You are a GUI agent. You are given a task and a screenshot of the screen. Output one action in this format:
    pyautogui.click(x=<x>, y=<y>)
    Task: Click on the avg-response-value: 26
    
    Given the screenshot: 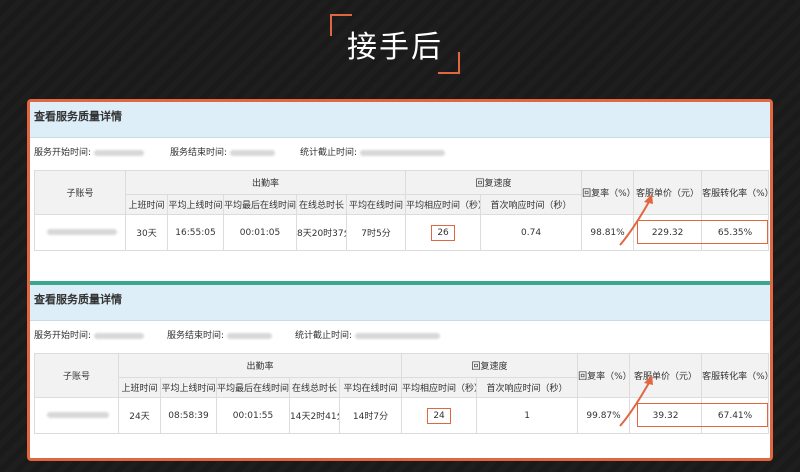 What is the action you would take?
    pyautogui.click(x=443, y=232)
    